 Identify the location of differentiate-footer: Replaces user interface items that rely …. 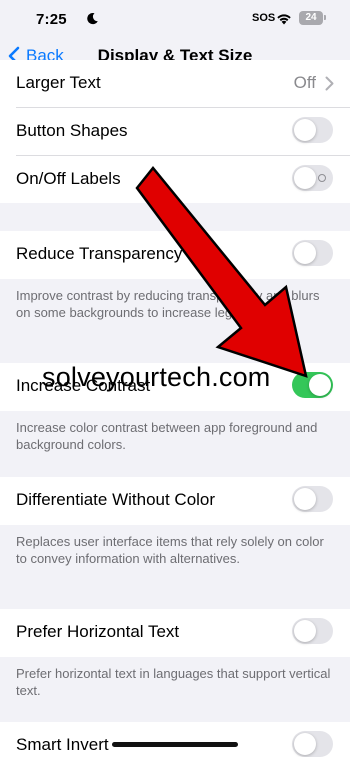
(170, 550).